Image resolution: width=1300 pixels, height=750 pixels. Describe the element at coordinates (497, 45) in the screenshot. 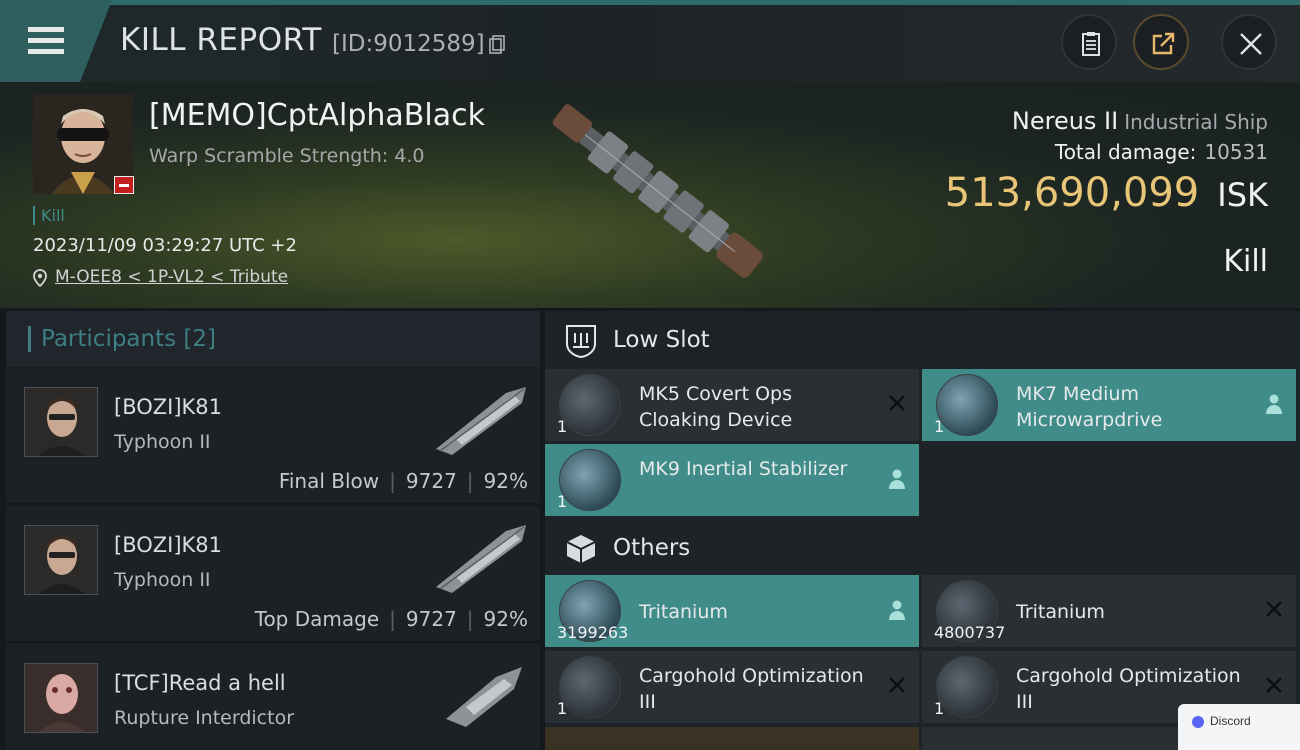

I see `copy-icon` at that location.